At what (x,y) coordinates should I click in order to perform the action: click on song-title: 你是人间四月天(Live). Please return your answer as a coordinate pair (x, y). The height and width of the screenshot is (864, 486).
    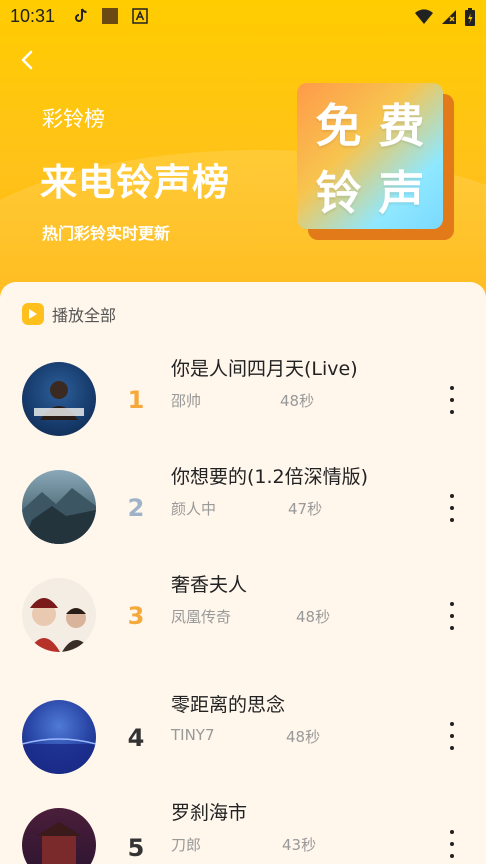
    Looking at the image, I should click on (264, 369).